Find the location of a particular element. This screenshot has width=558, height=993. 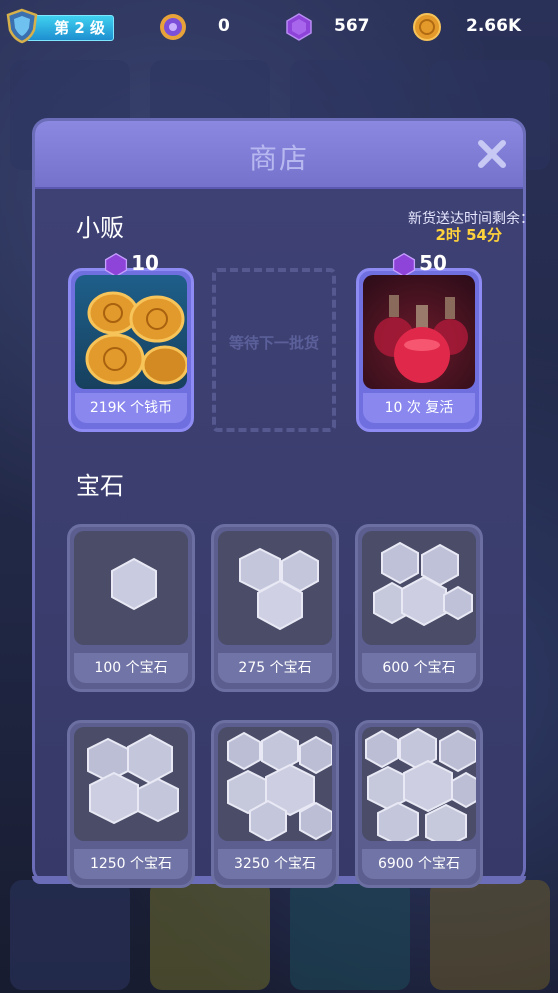

offer-card-revives: 50 10 次 复活 is located at coordinates (419, 341).